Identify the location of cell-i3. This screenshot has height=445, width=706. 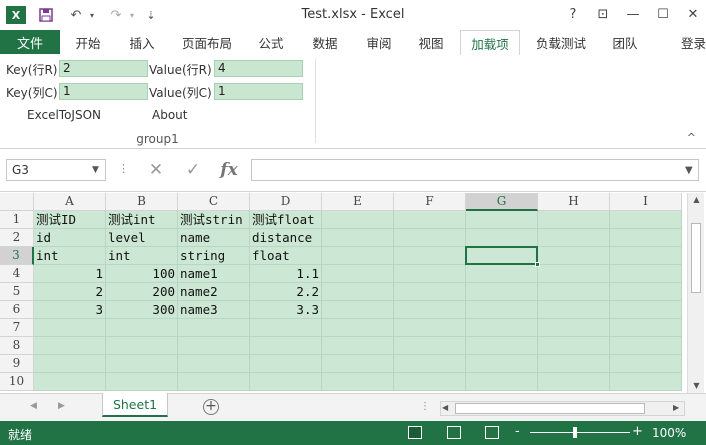
(646, 256).